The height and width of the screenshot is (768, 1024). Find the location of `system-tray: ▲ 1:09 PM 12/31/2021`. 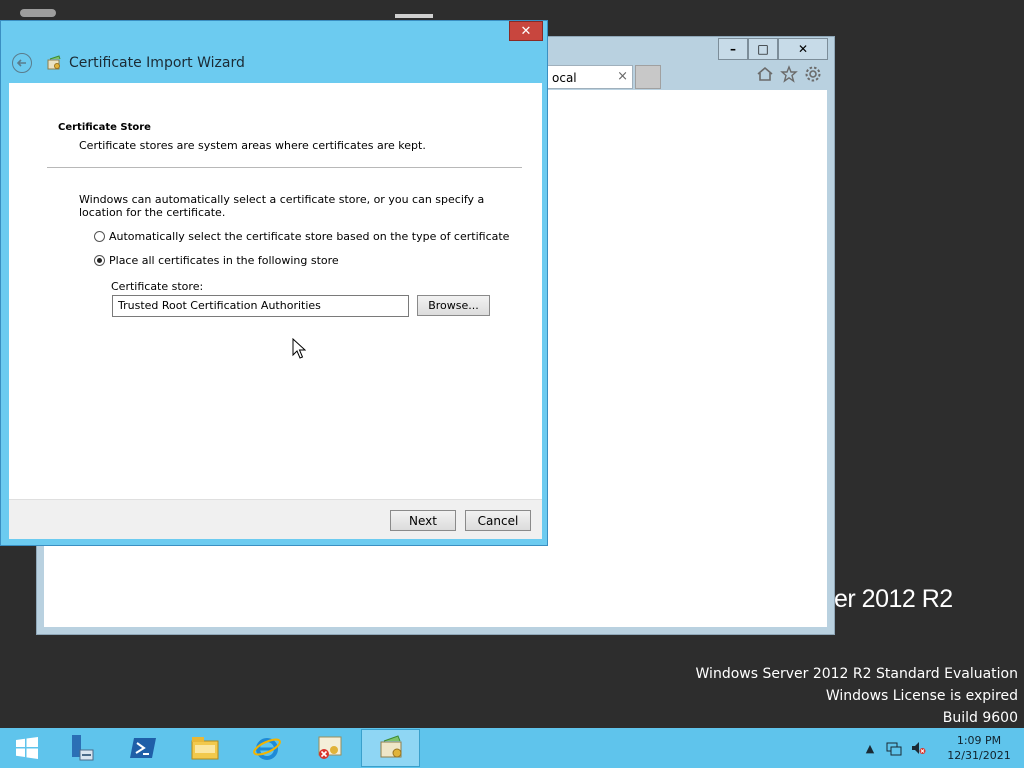

system-tray: ▲ 1:09 PM 12/31/2021 is located at coordinates (943, 748).